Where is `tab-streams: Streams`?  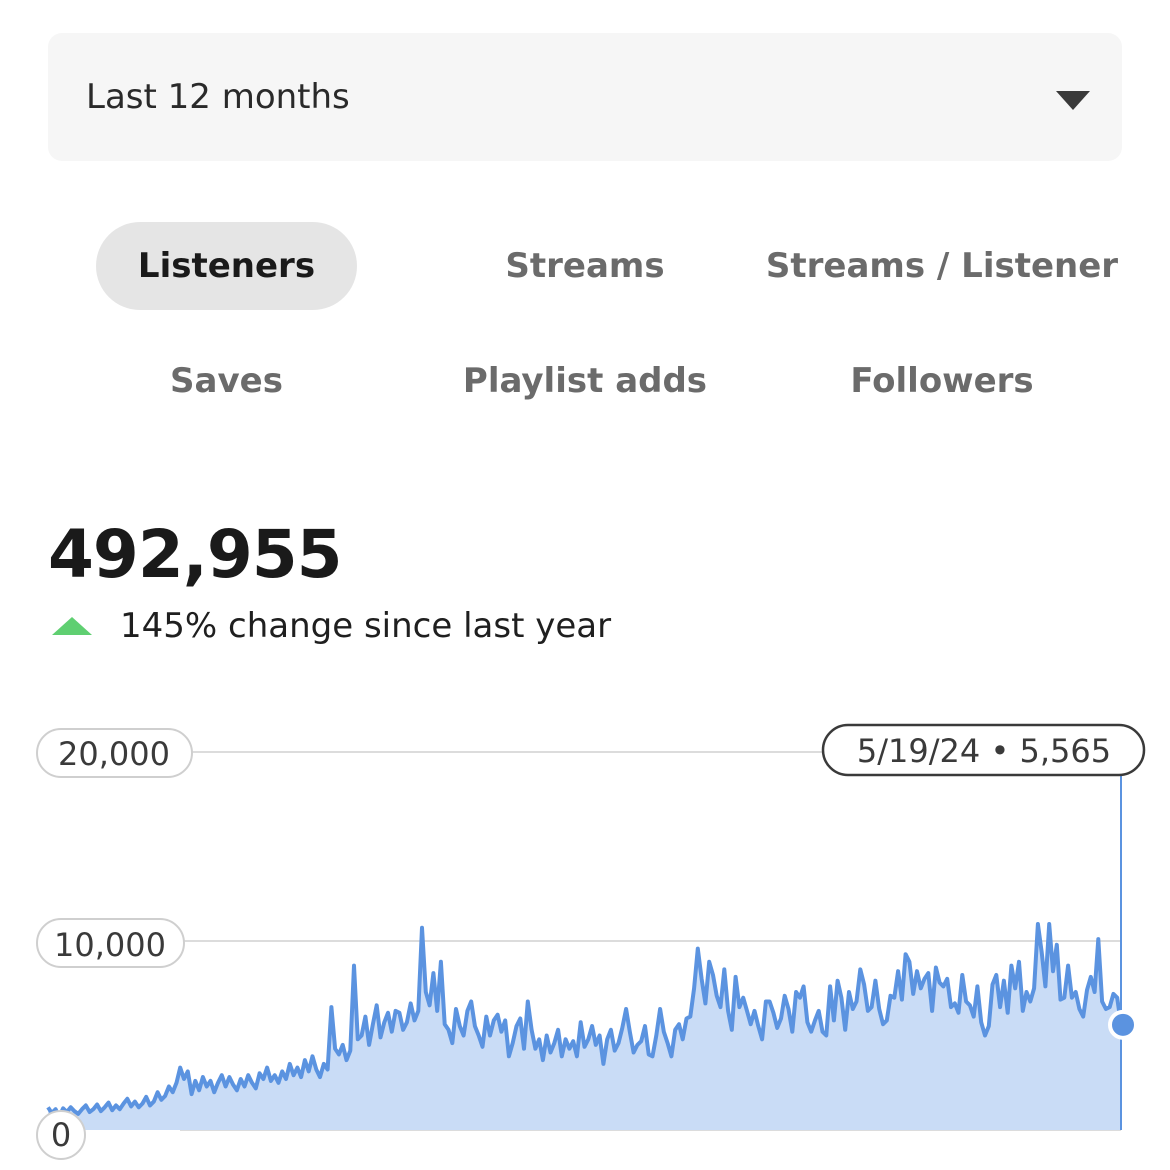 tab-streams: Streams is located at coordinates (585, 266).